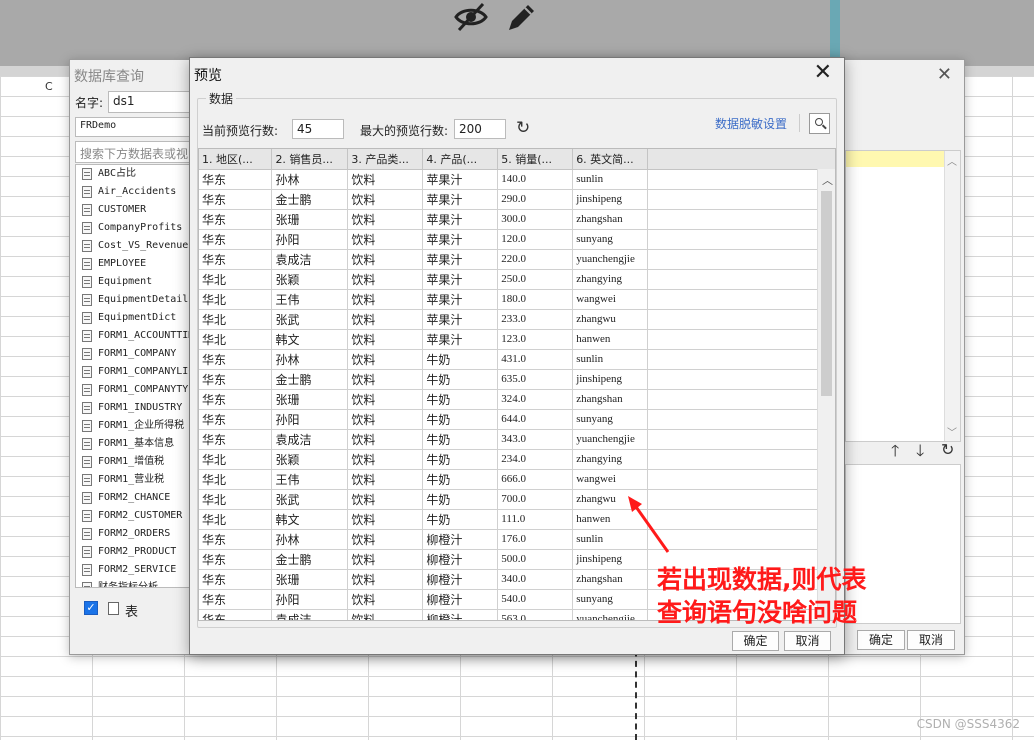 The image size is (1034, 740). I want to click on editor-scrollbar: ︿ ﹀, so click(952, 296).